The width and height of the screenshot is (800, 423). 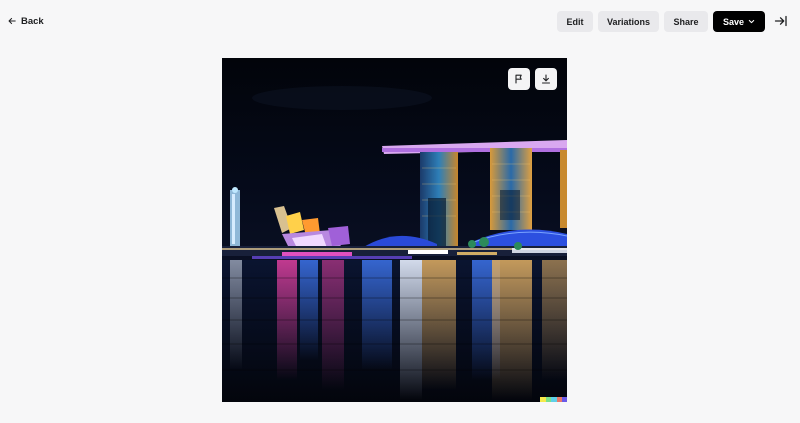 I want to click on download-icon, so click(x=546, y=79).